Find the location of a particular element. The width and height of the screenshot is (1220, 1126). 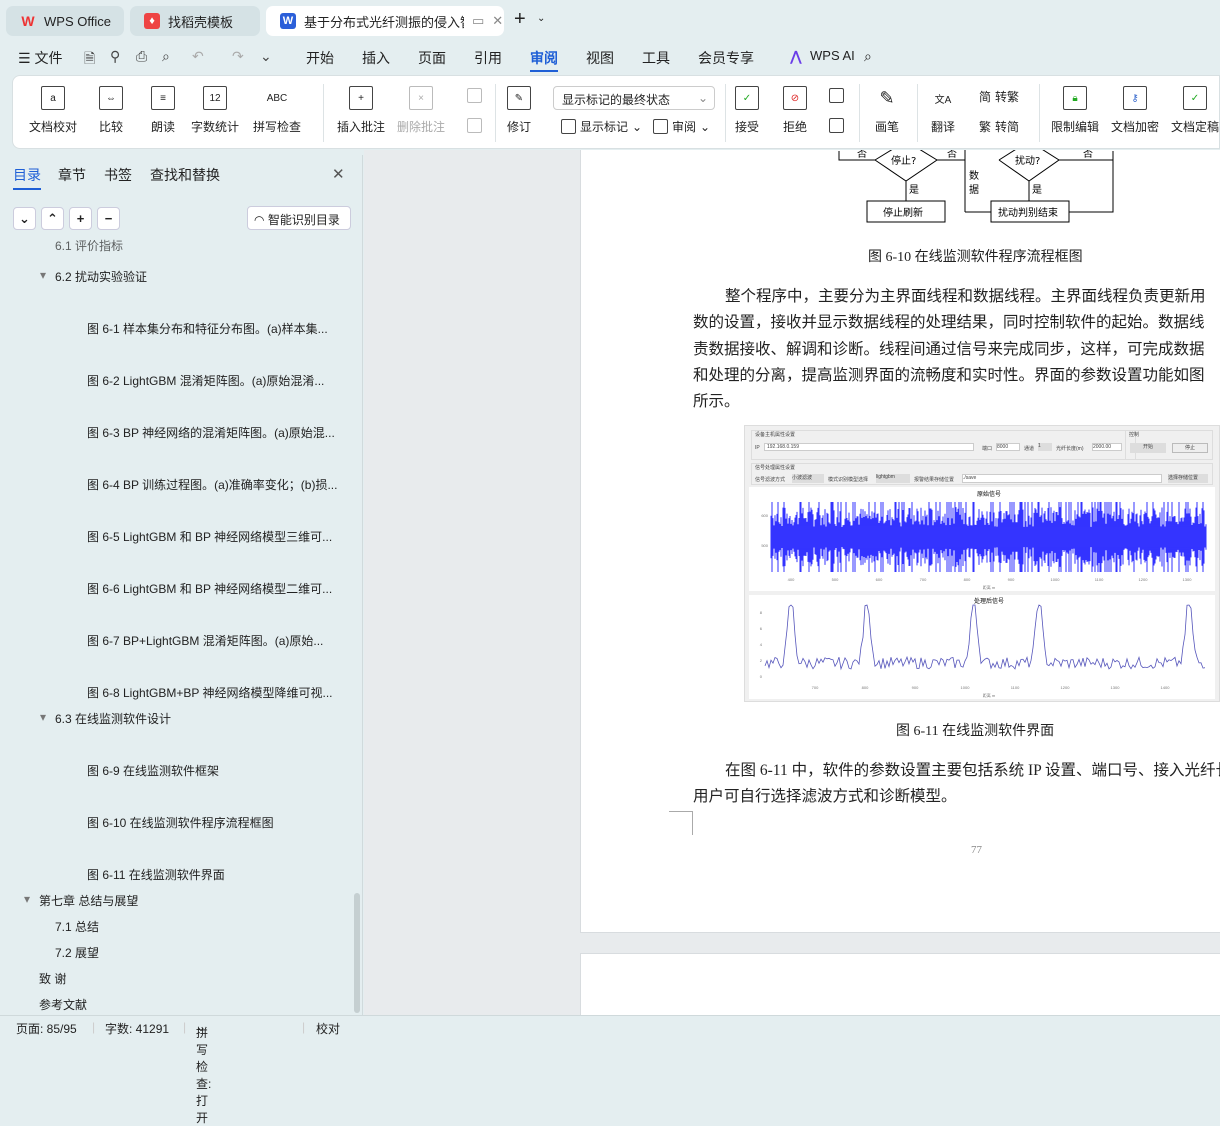

toc-item: 图 6-9 在线监测软件框架 is located at coordinates (153, 770).